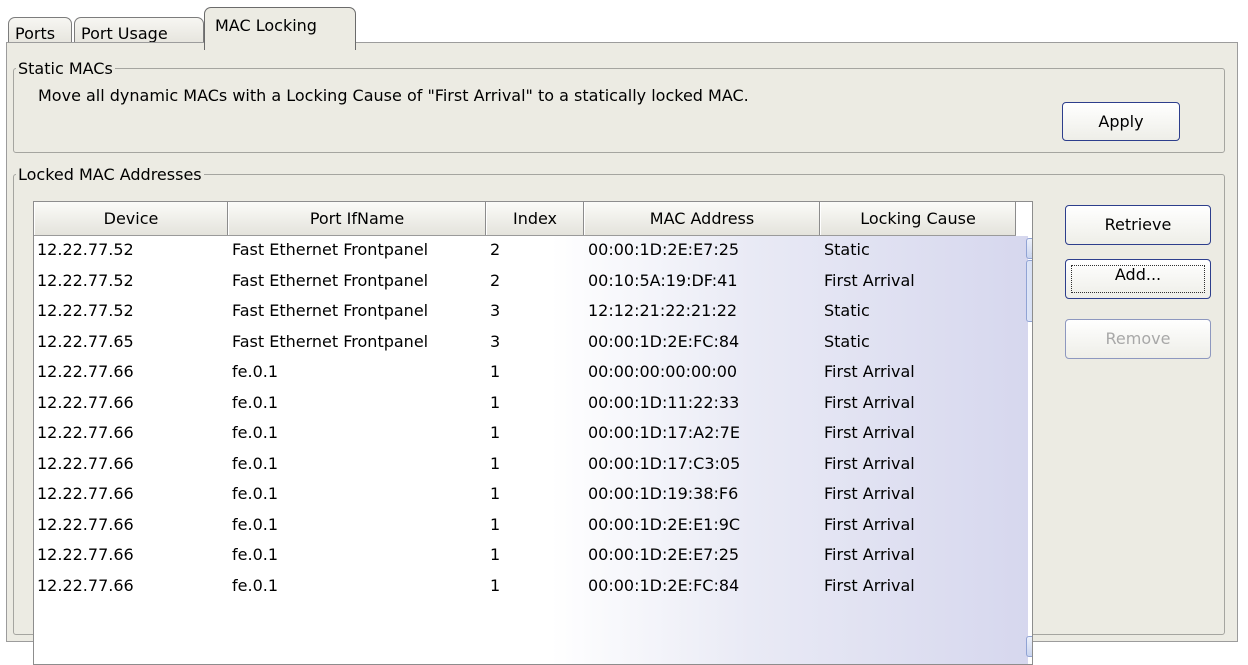  Describe the element at coordinates (357, 218) in the screenshot. I see `column-header-port-ifname: Port IfName` at that location.